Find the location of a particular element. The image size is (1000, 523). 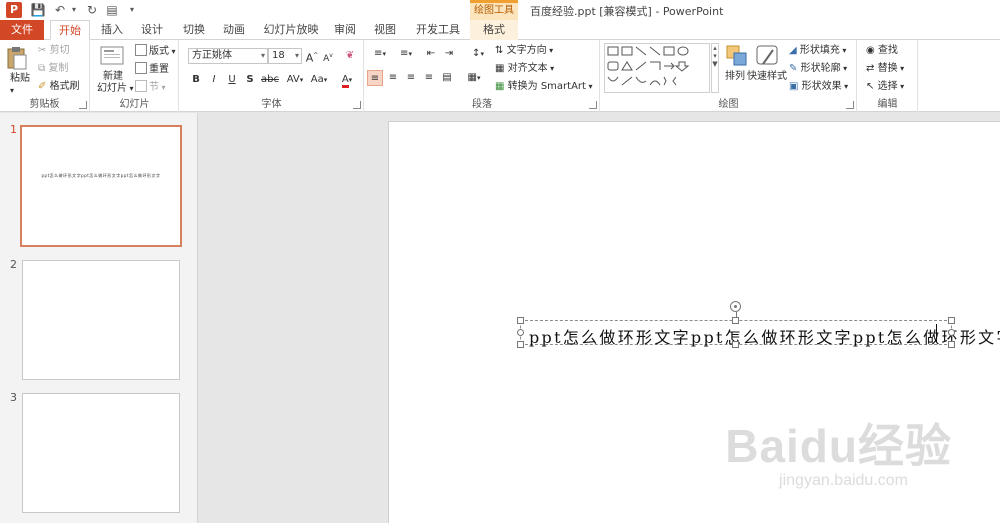

clipboard-group: 粘贴 ▾ ✂ 剪切 ⧉ 复制 ✐ 格式刷 剪贴板 is located at coordinates (45, 76).